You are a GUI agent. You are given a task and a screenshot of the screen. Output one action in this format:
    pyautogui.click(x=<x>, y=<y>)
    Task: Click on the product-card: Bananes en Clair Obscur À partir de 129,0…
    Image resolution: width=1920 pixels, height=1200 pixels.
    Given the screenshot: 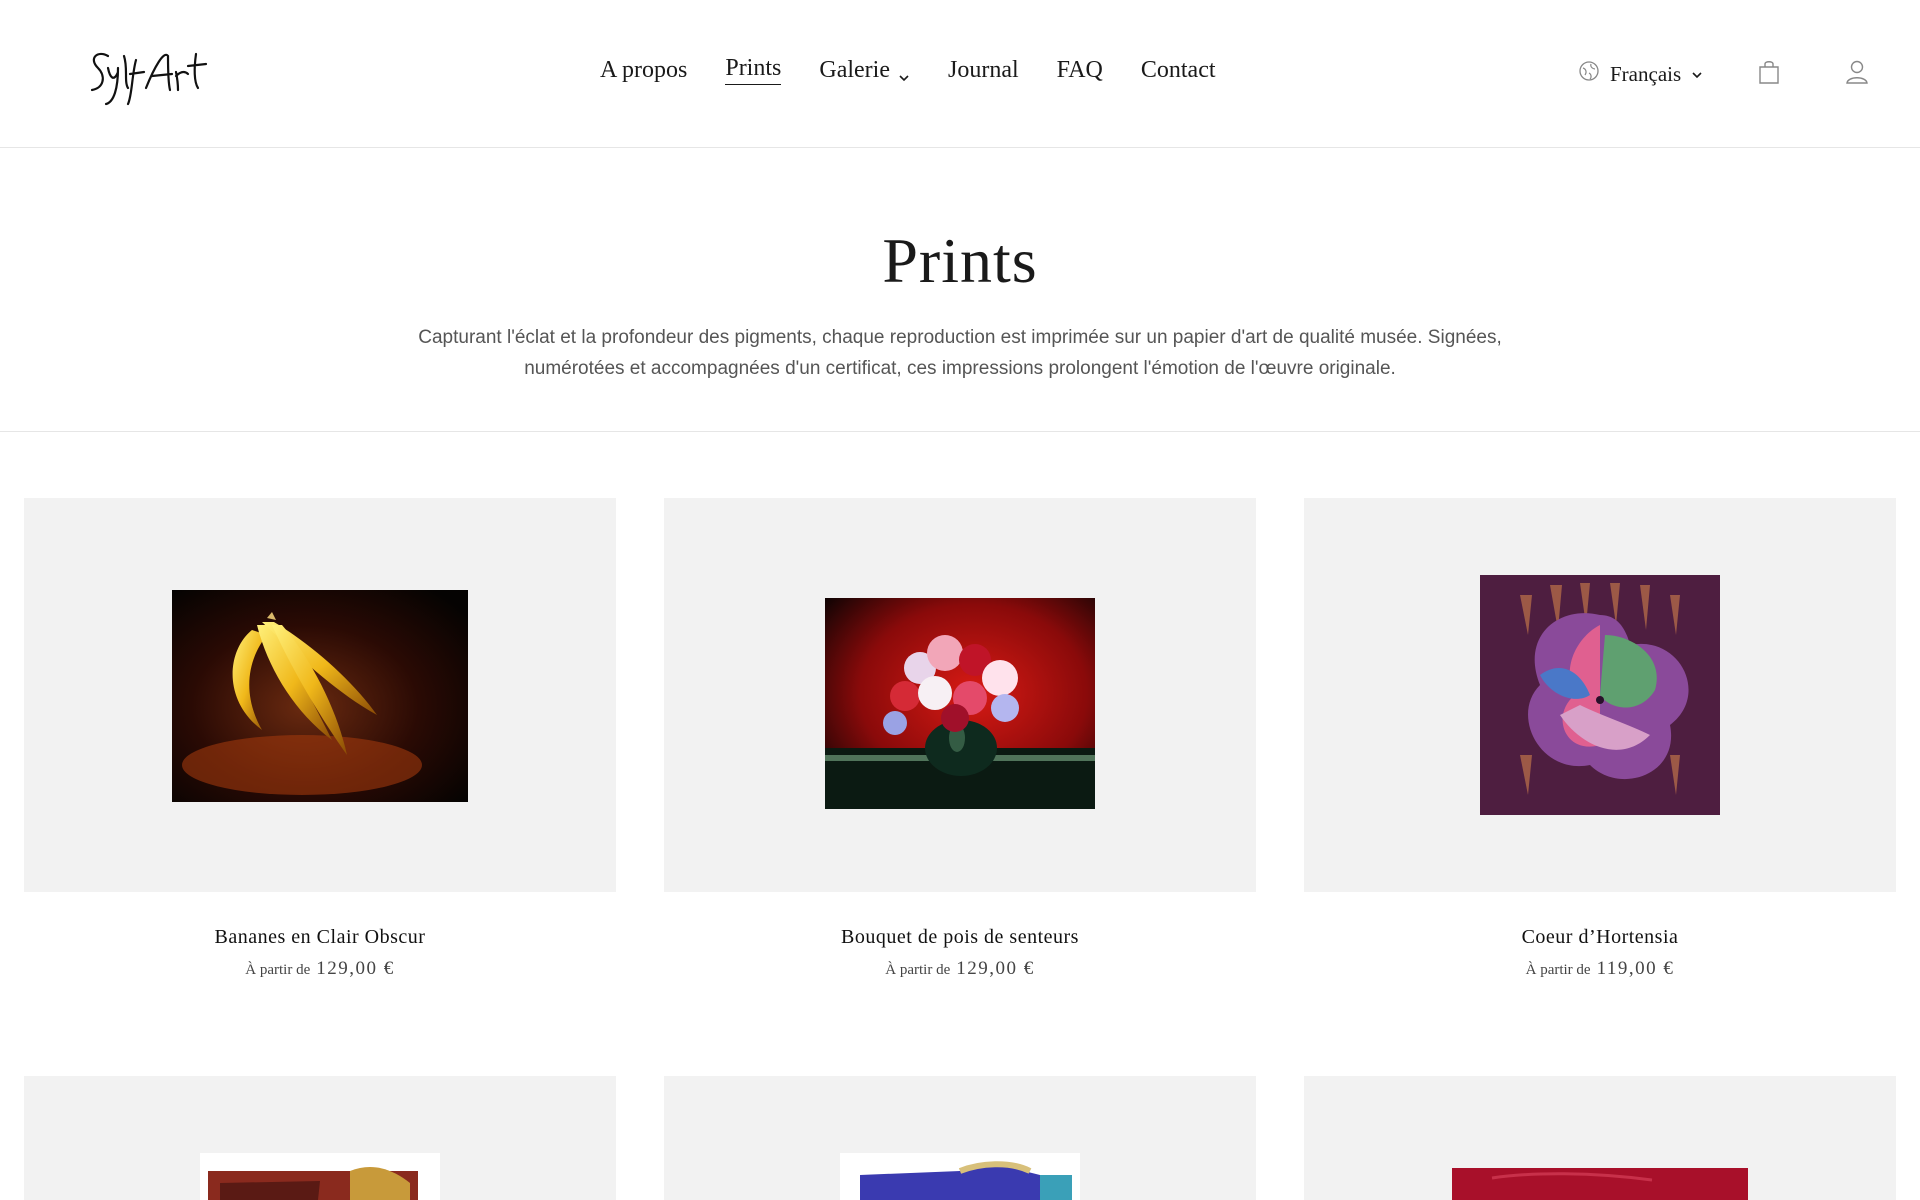 What is the action you would take?
    pyautogui.click(x=320, y=739)
    